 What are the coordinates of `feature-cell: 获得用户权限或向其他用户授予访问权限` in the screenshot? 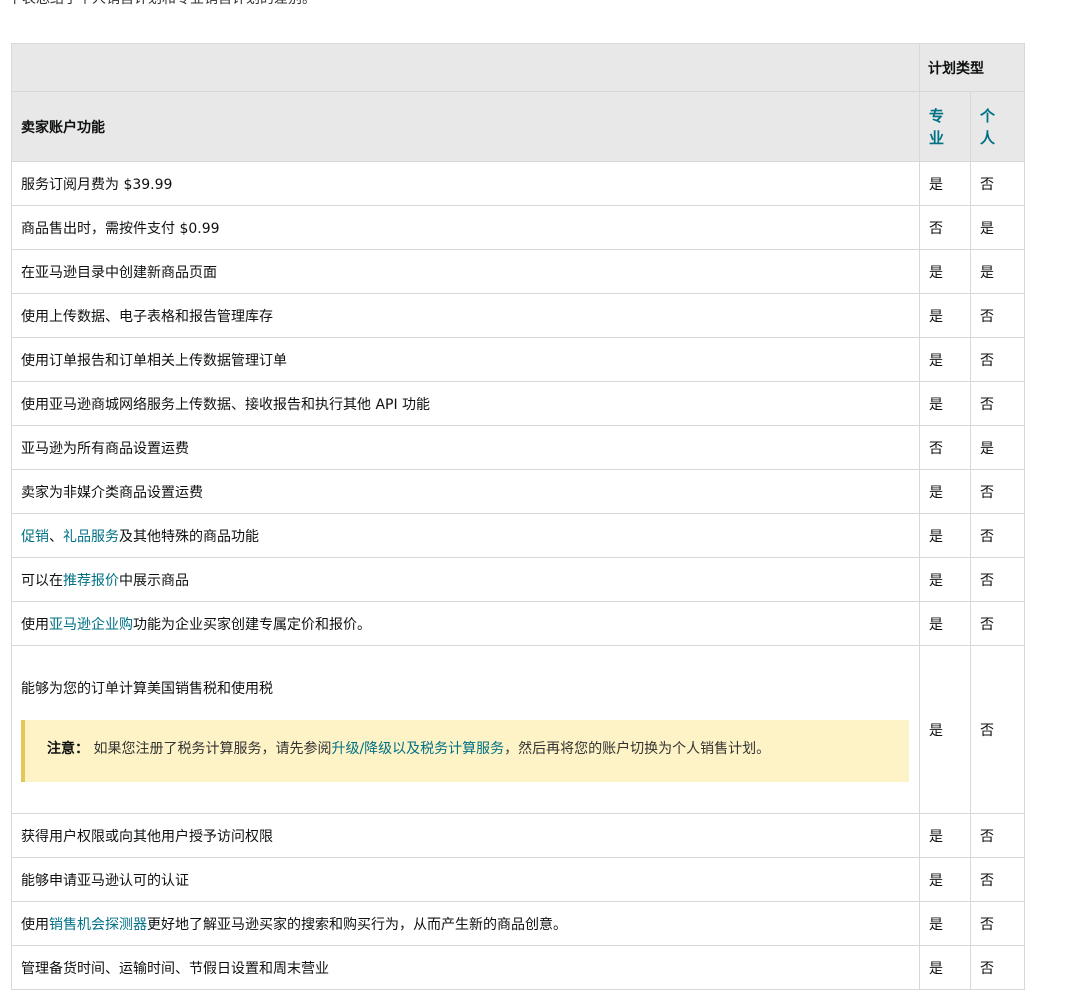 It's located at (465, 835).